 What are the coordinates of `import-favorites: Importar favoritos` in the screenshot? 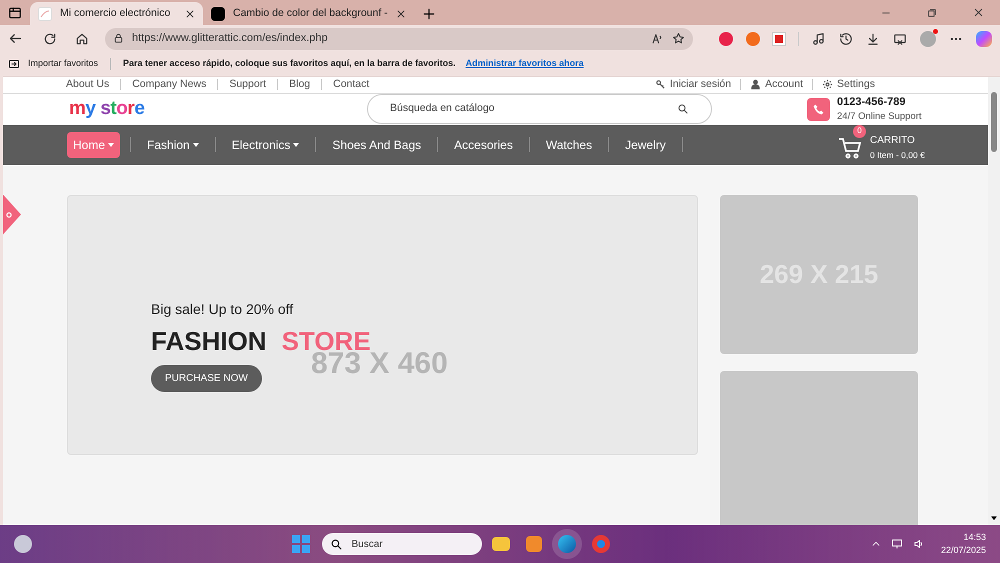 It's located at (63, 64).